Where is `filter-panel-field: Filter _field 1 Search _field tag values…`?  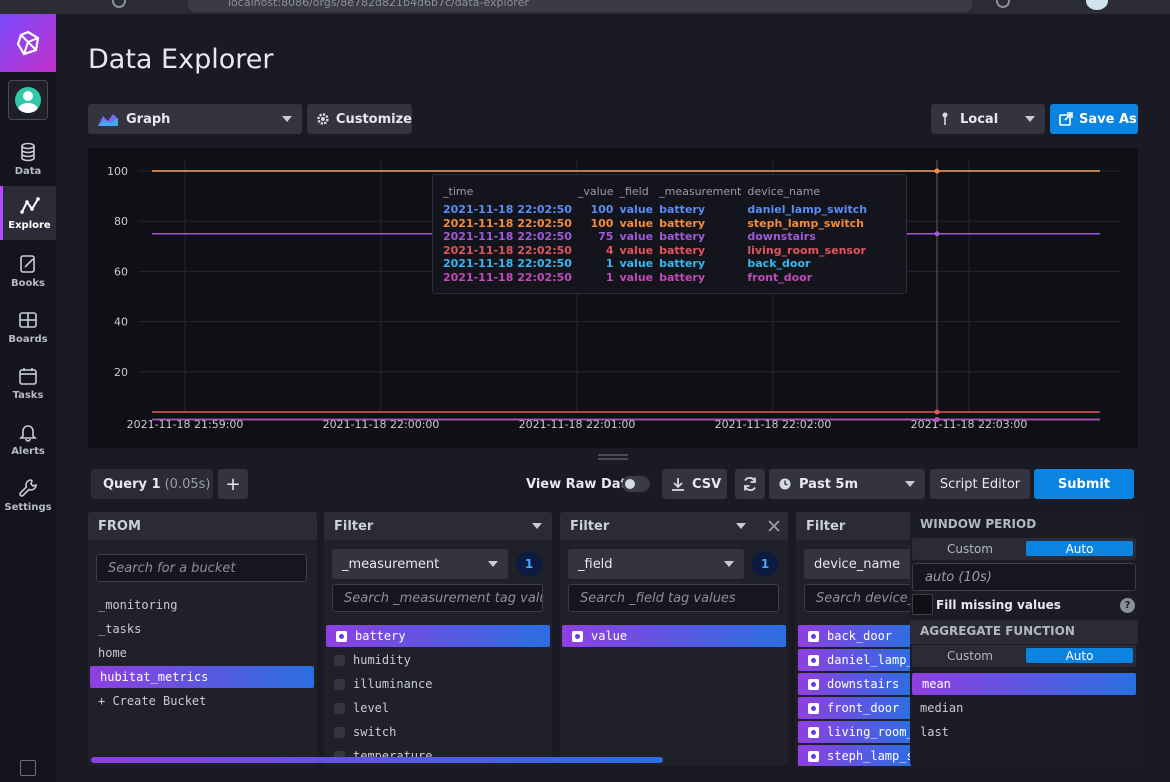
filter-panel-field: Filter _field 1 Search _field tag values… is located at coordinates (674, 639).